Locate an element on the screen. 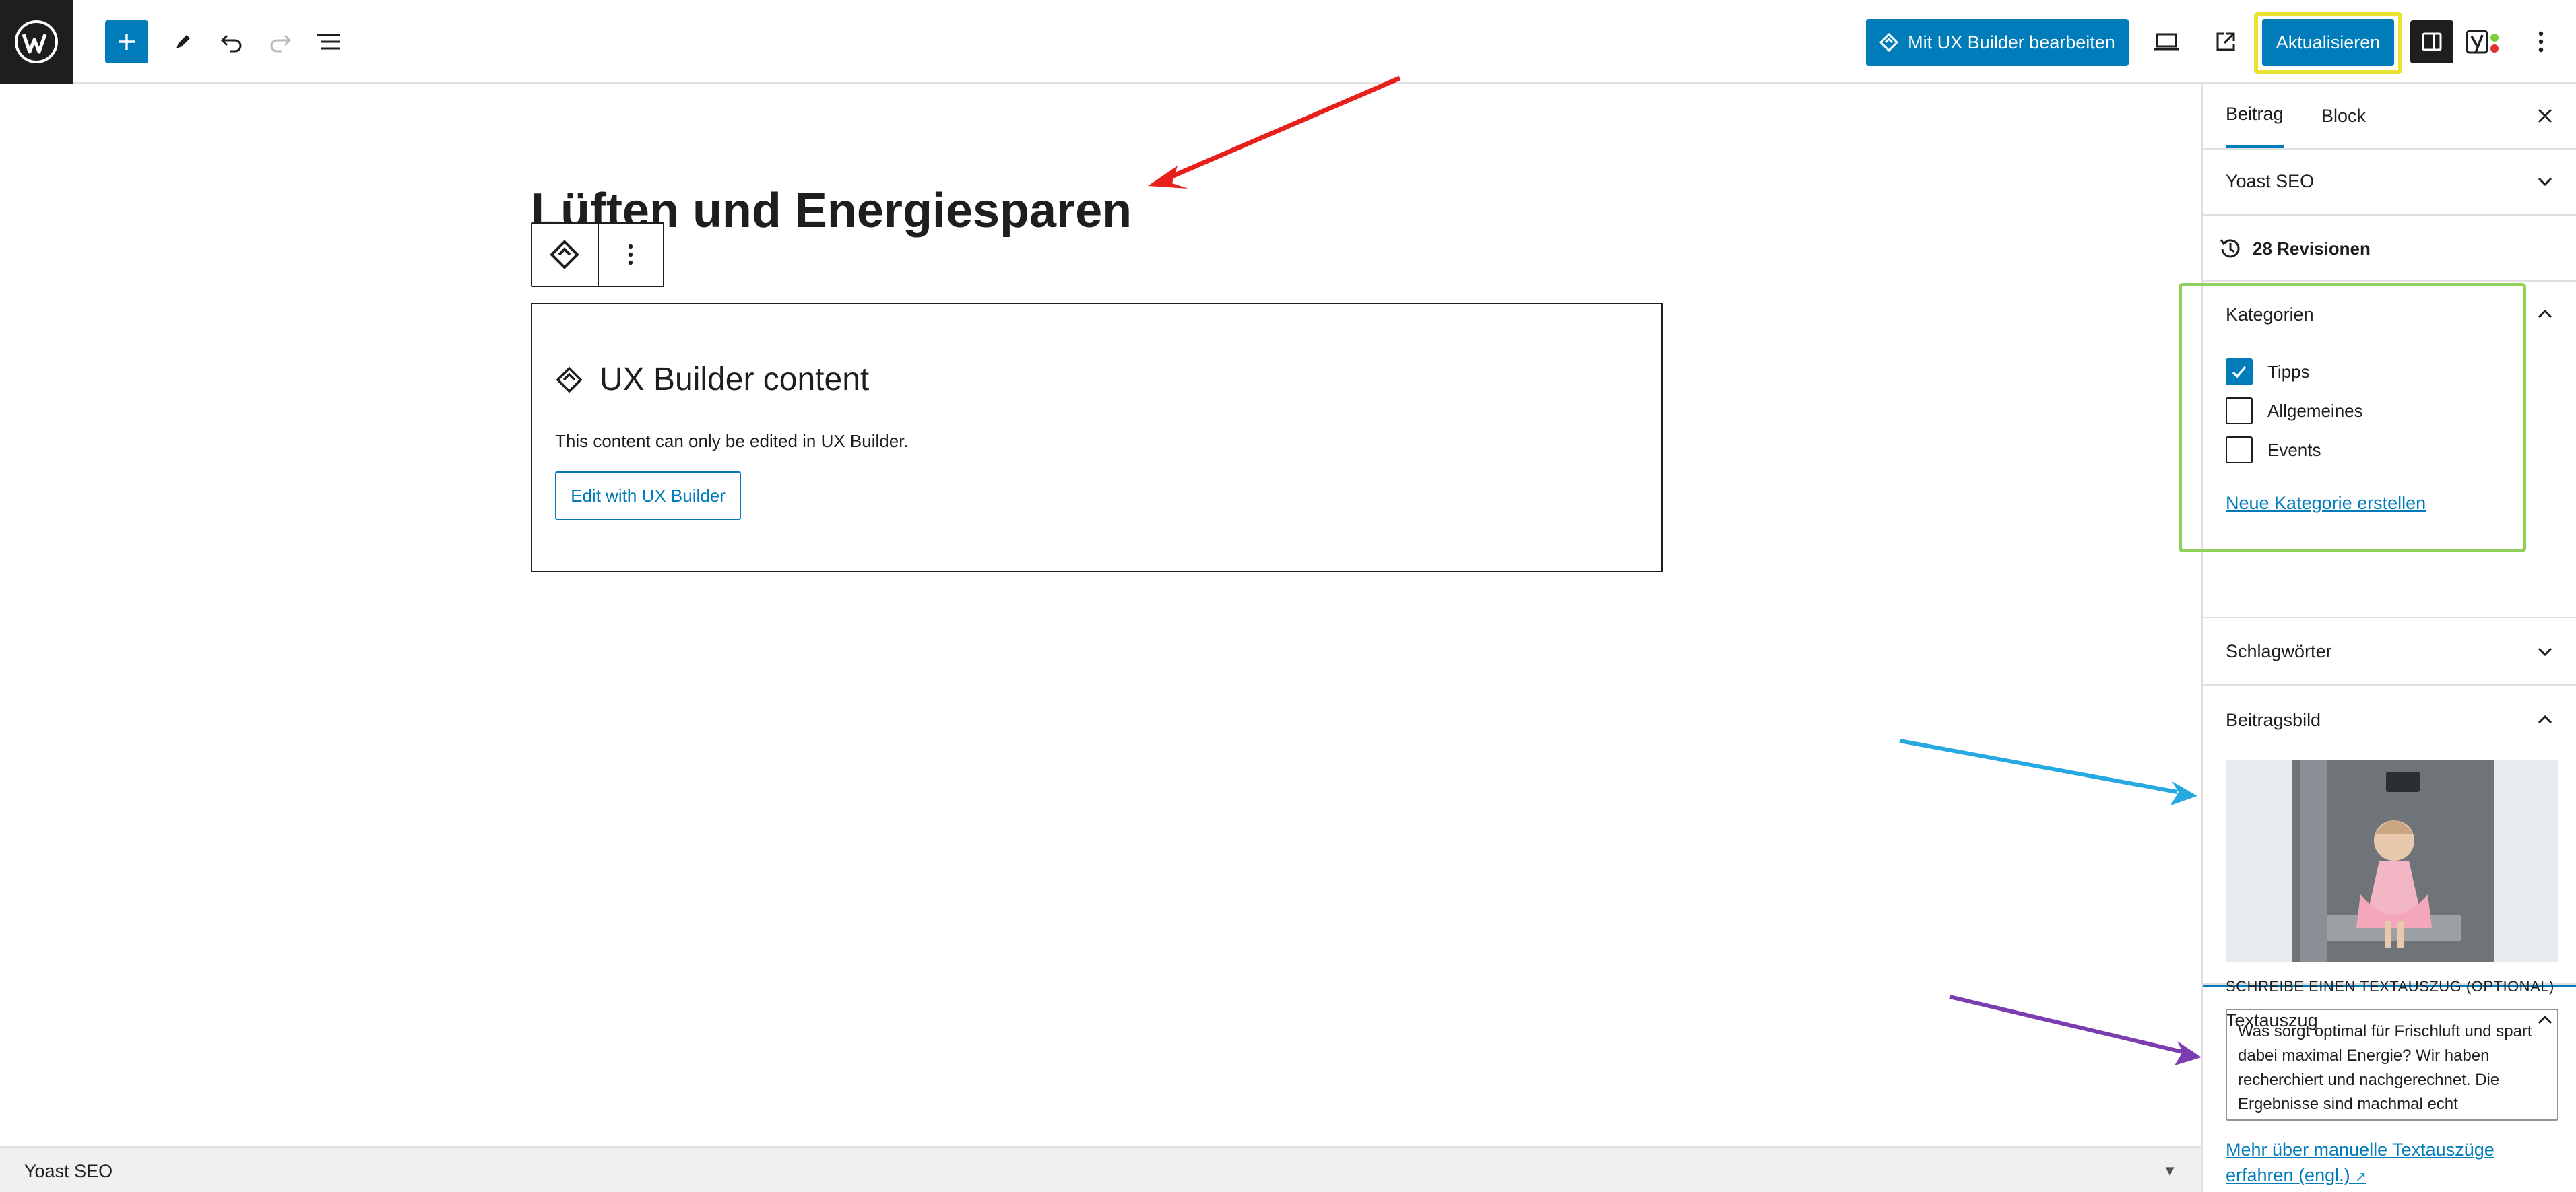 This screenshot has width=2576, height=1192. close-sidebar-button is located at coordinates (2545, 115).